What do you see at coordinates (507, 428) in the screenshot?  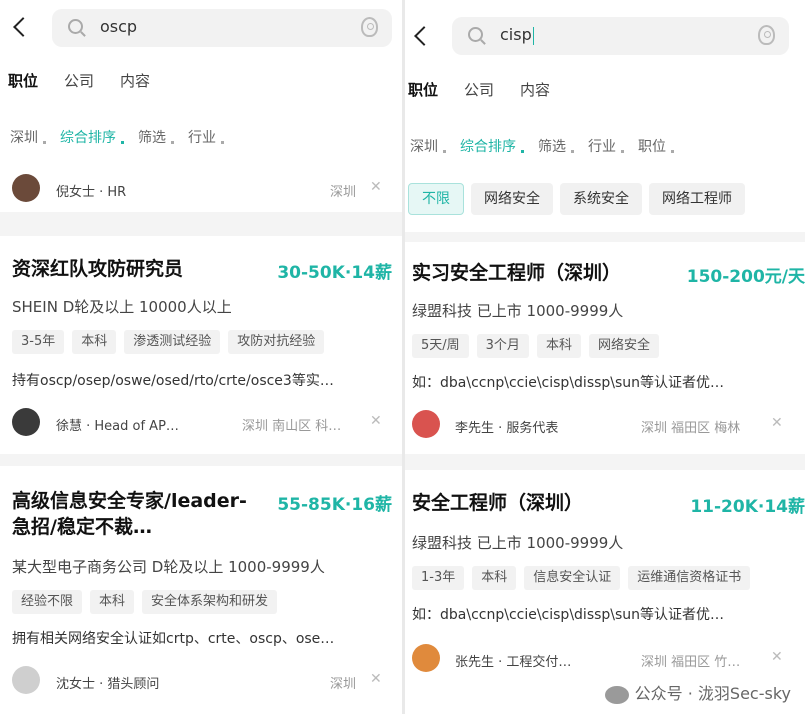 I see `recruiter-name: 李先生 · 服务代表` at bounding box center [507, 428].